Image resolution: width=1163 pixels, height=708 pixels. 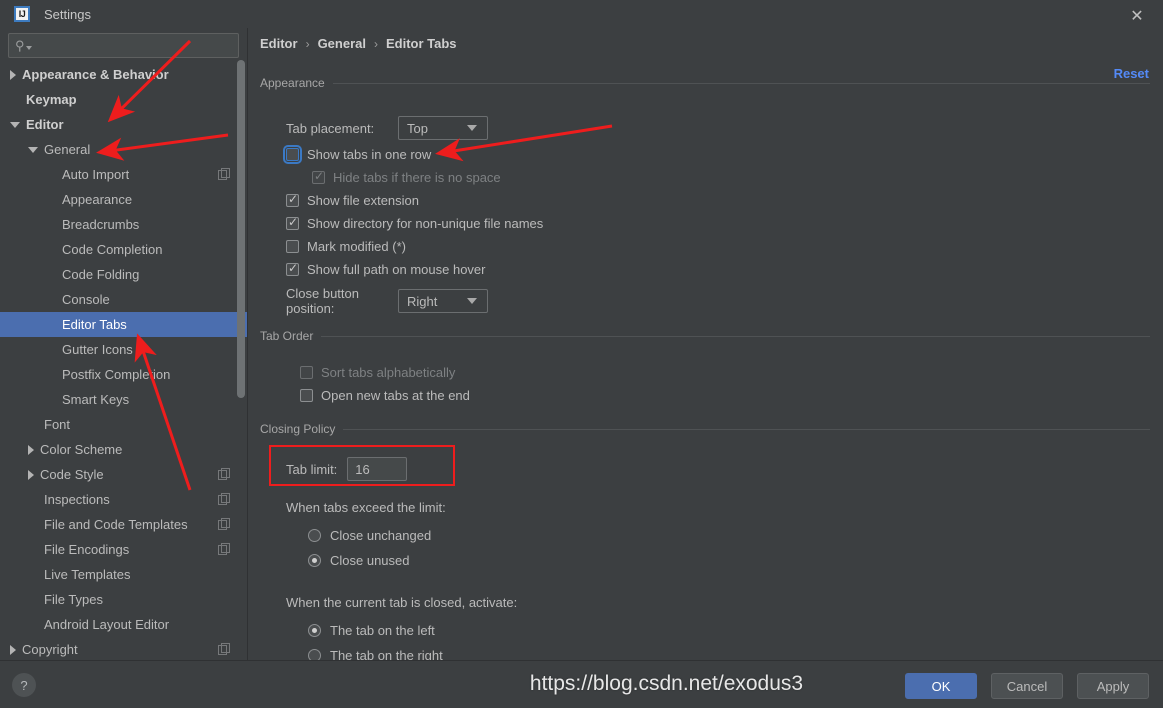 I want to click on search-box: ⚲, so click(x=123, y=45).